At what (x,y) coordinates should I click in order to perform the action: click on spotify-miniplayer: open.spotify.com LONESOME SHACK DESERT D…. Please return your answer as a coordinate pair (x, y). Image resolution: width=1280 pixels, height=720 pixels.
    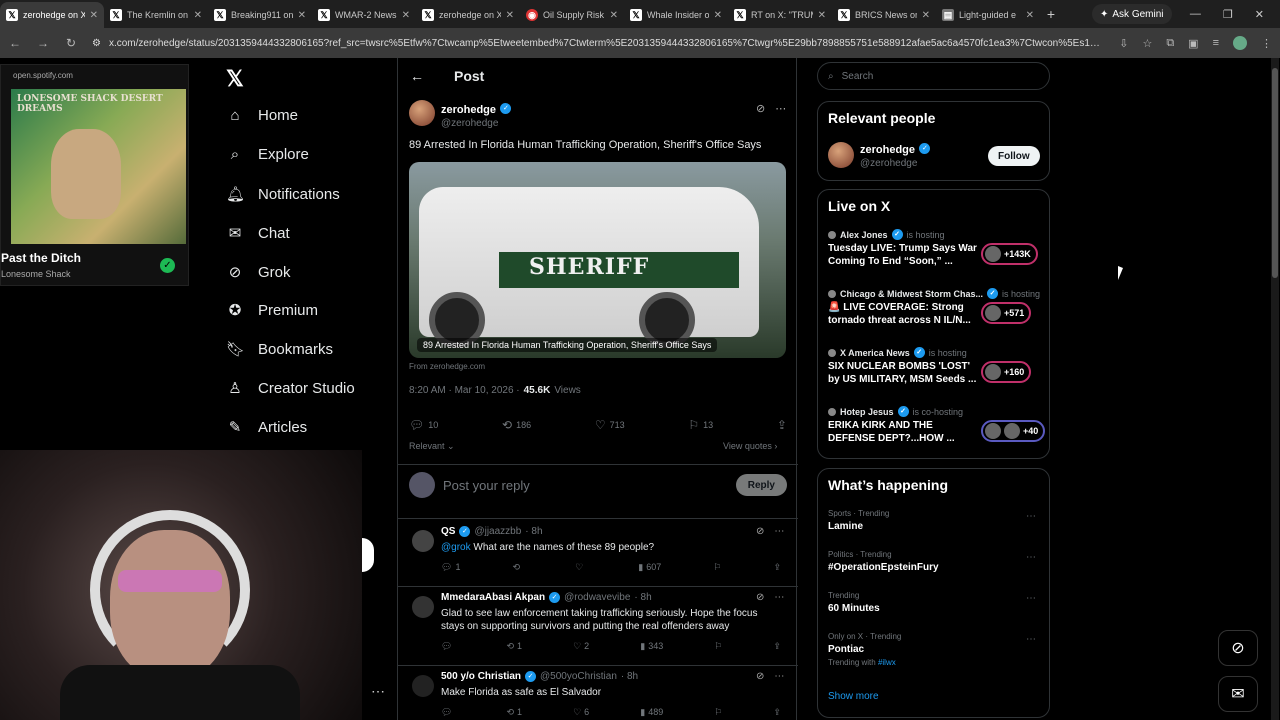
    Looking at the image, I should click on (94, 175).